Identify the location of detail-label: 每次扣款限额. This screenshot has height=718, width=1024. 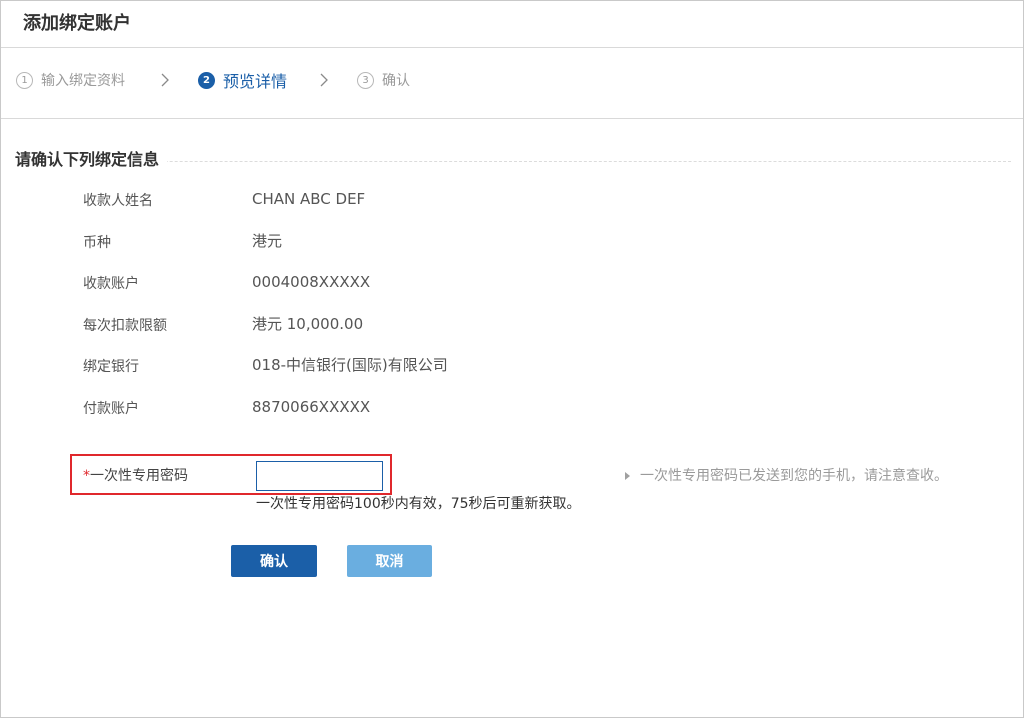
(125, 326).